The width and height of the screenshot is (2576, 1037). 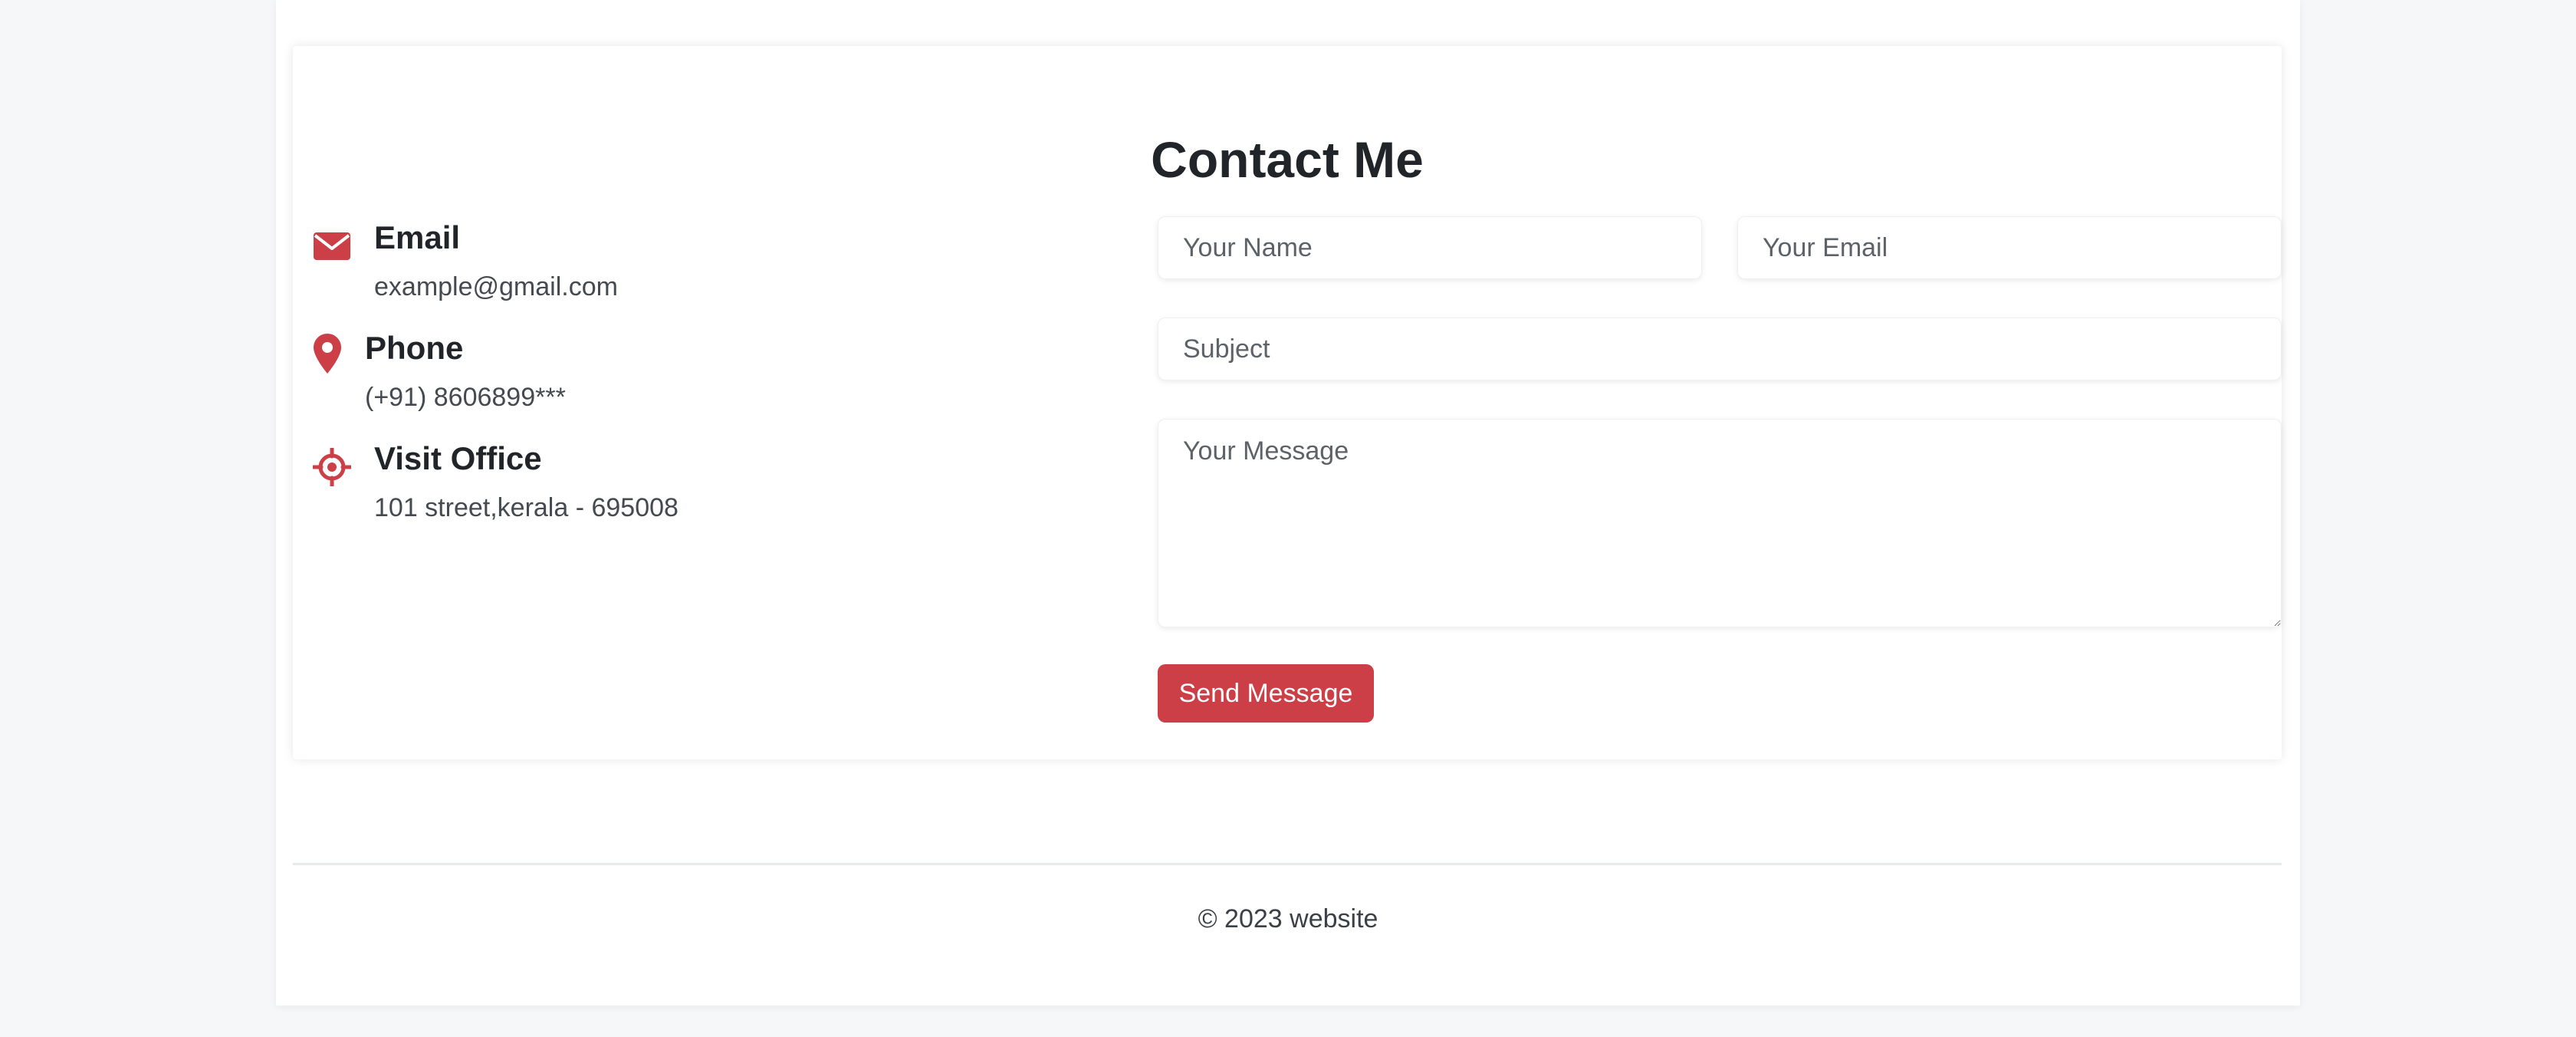 I want to click on footer-divider, so click(x=1287, y=864).